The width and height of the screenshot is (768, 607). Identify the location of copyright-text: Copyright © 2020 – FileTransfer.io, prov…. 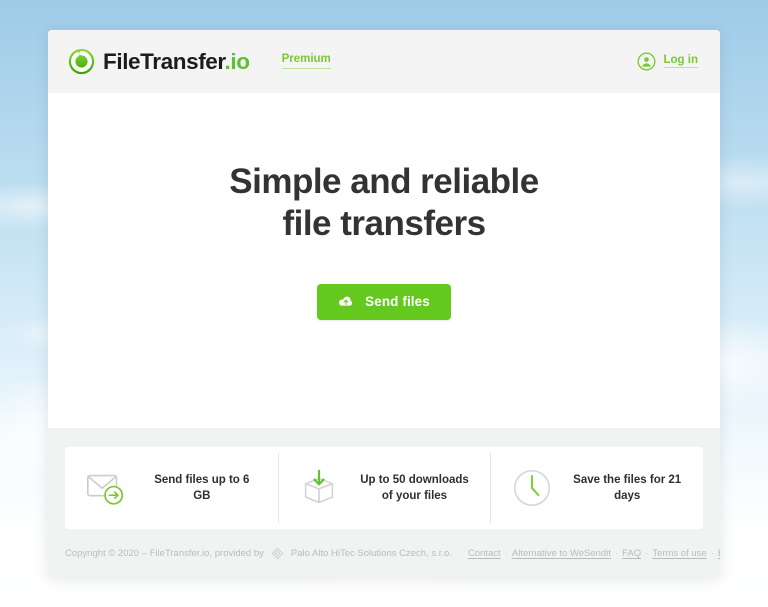
(164, 553).